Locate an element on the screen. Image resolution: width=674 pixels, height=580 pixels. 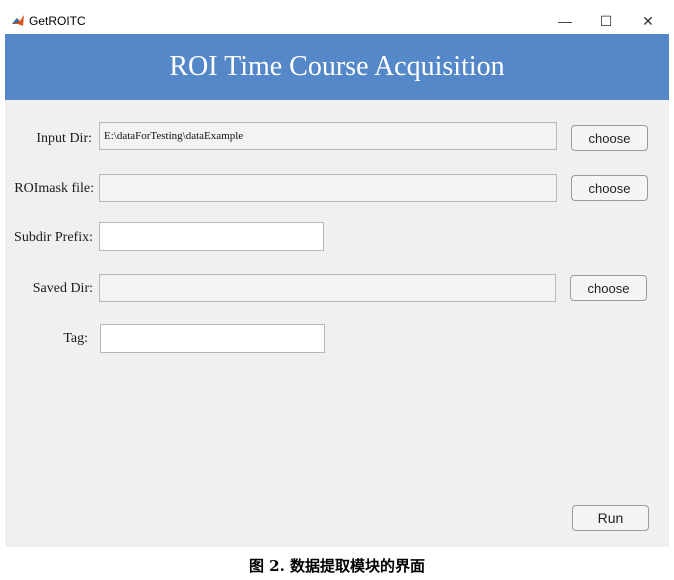
subdir-prefix-field is located at coordinates (211, 236).